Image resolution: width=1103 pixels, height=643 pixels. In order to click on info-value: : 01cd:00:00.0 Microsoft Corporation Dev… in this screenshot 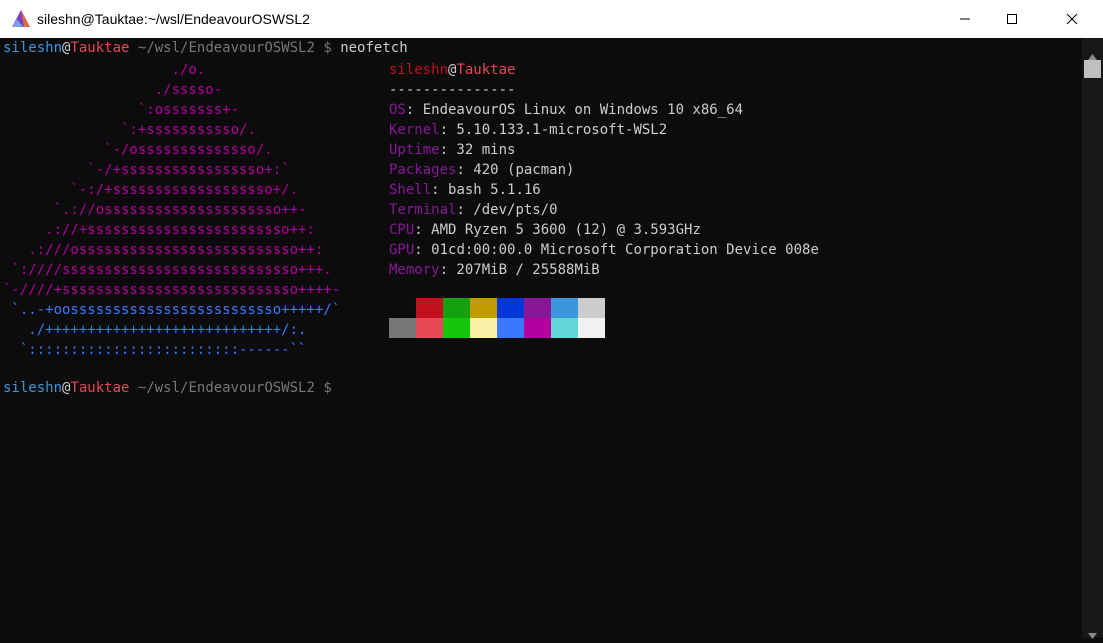, I will do `click(616, 250)`.